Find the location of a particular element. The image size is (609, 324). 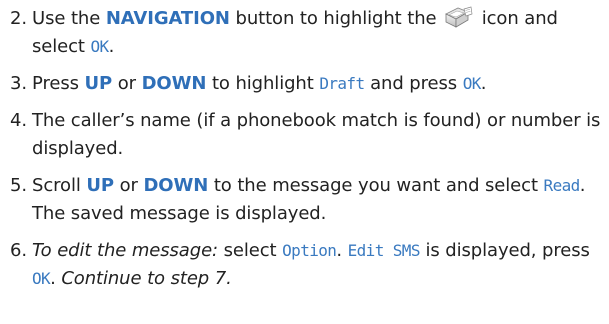

step-text: select is located at coordinates (250, 250).